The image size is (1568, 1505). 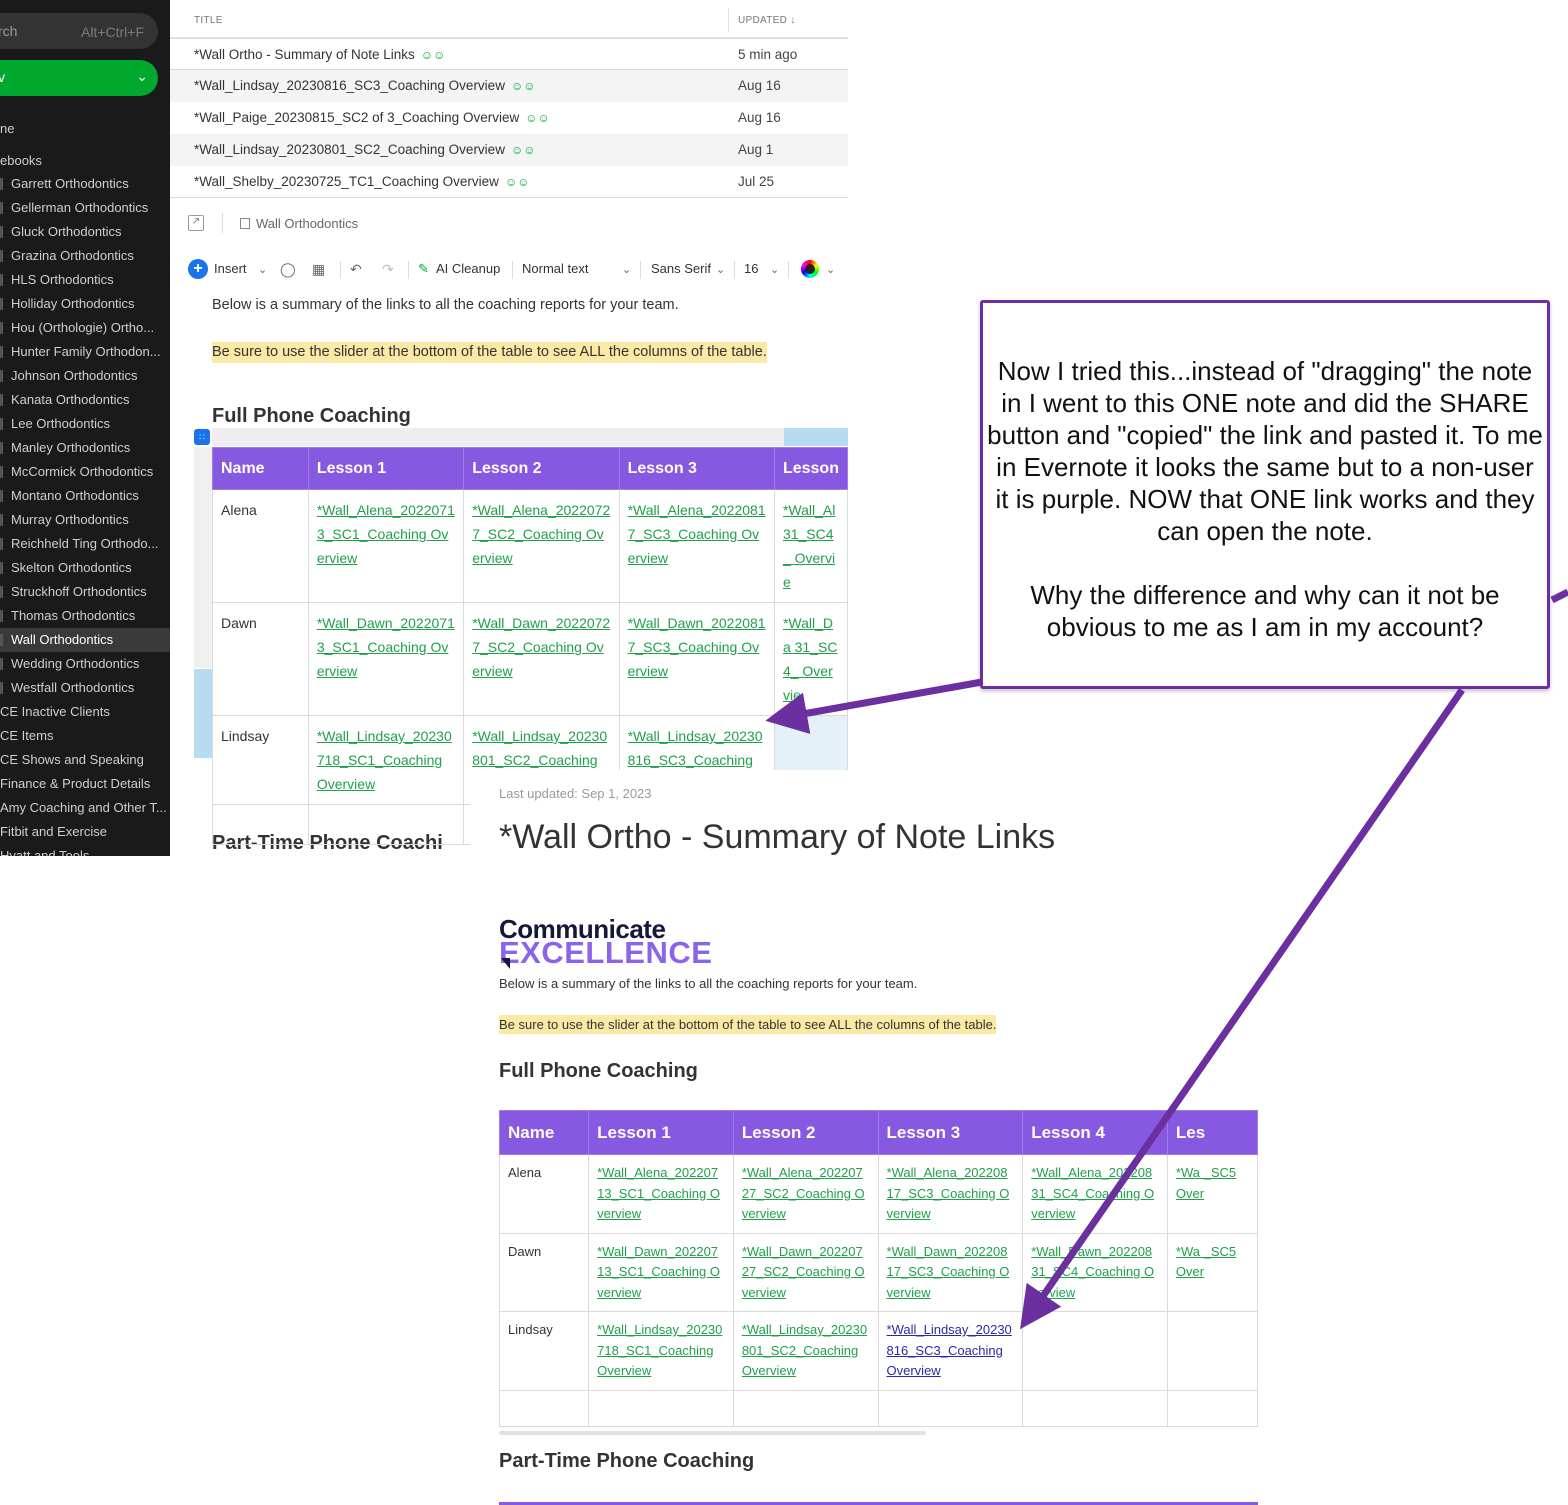 What do you see at coordinates (85, 424) in the screenshot?
I see `sidebar-notebook-item: Lee Orthodontics` at bounding box center [85, 424].